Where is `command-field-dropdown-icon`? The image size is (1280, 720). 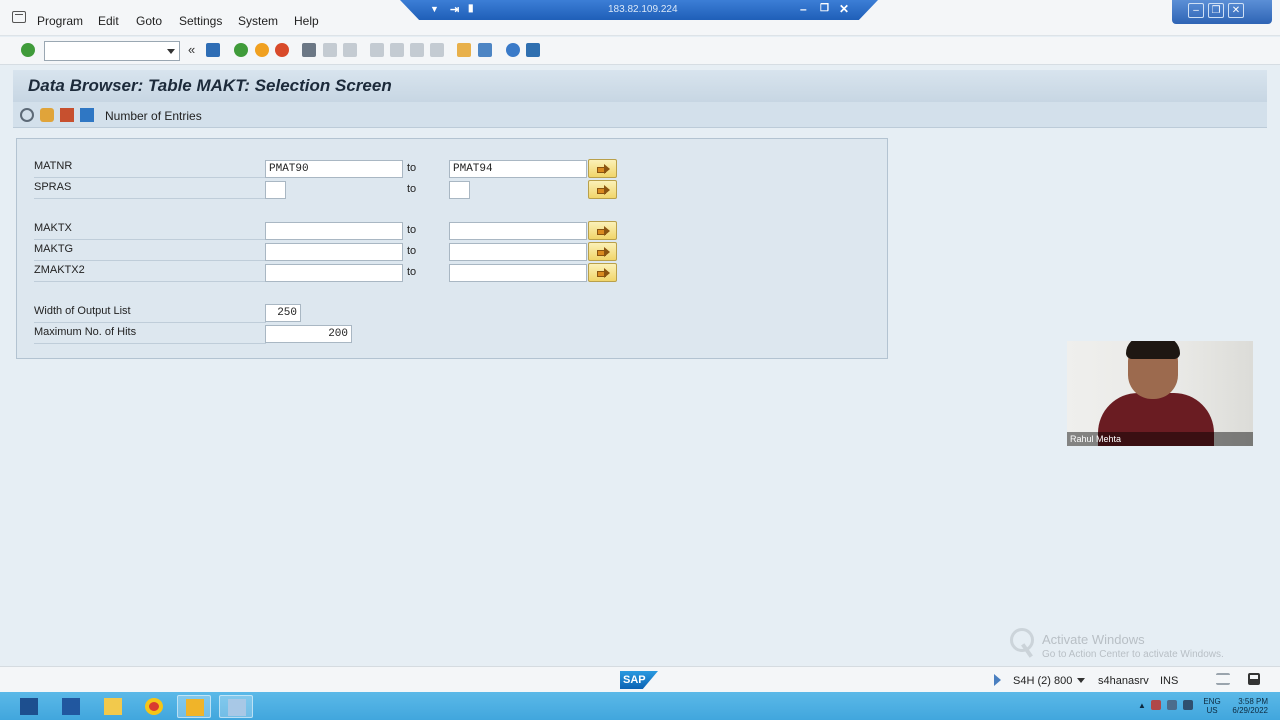 command-field-dropdown-icon is located at coordinates (171, 51).